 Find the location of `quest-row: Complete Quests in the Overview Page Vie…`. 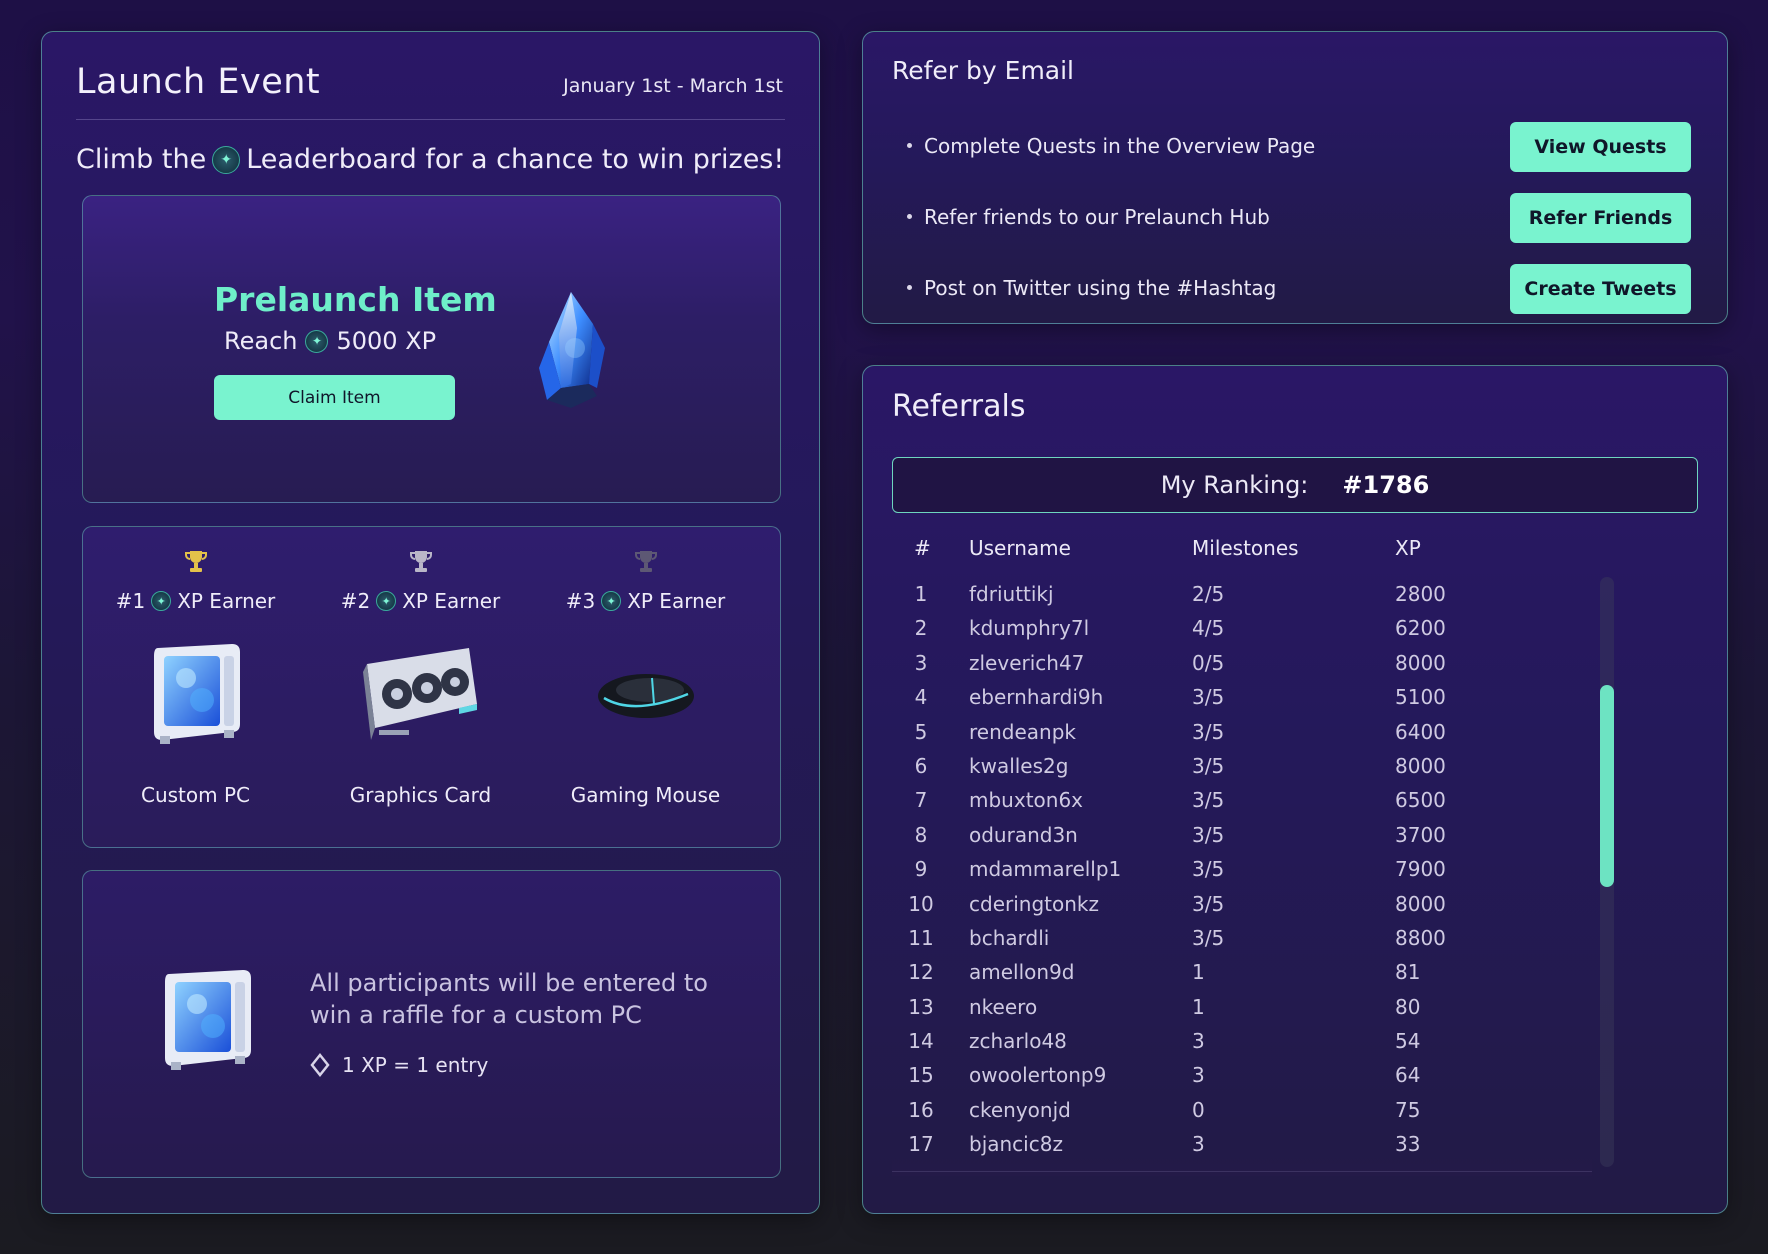

quest-row: Complete Quests in the Overview Page Vie… is located at coordinates (1307, 148).